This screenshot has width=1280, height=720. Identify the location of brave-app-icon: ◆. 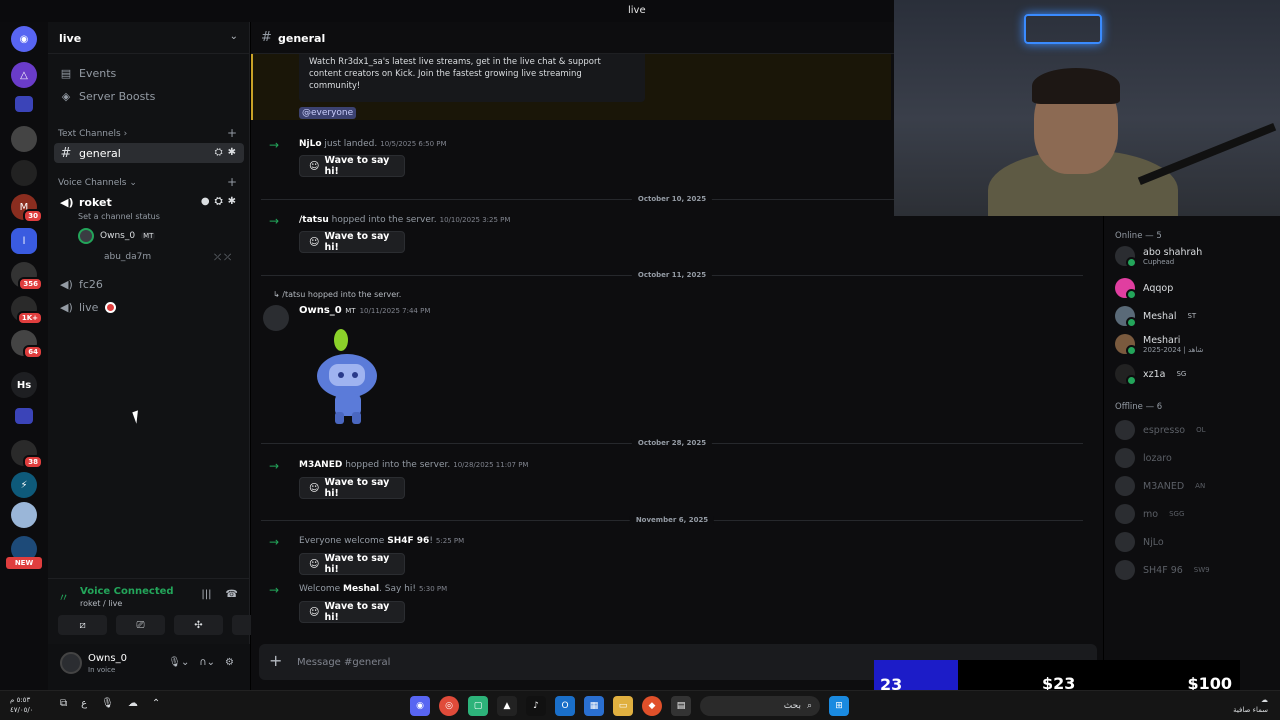
(652, 706).